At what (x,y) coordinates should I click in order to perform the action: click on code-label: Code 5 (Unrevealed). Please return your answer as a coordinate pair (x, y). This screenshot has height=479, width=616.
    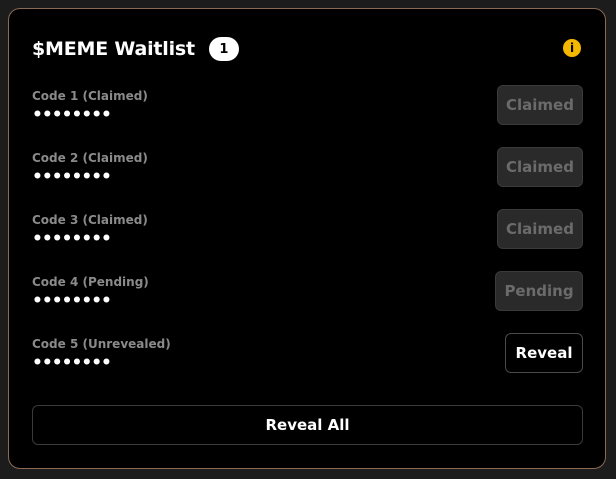
    Looking at the image, I should click on (101, 344).